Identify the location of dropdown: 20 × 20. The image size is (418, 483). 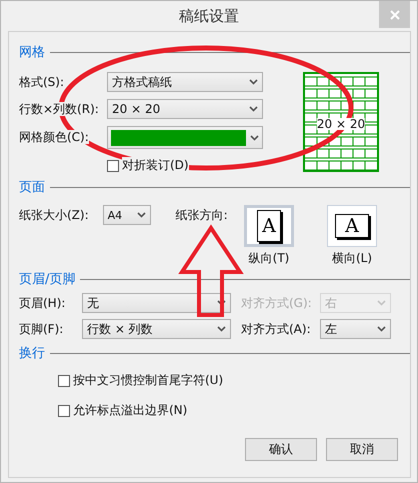
(185, 109).